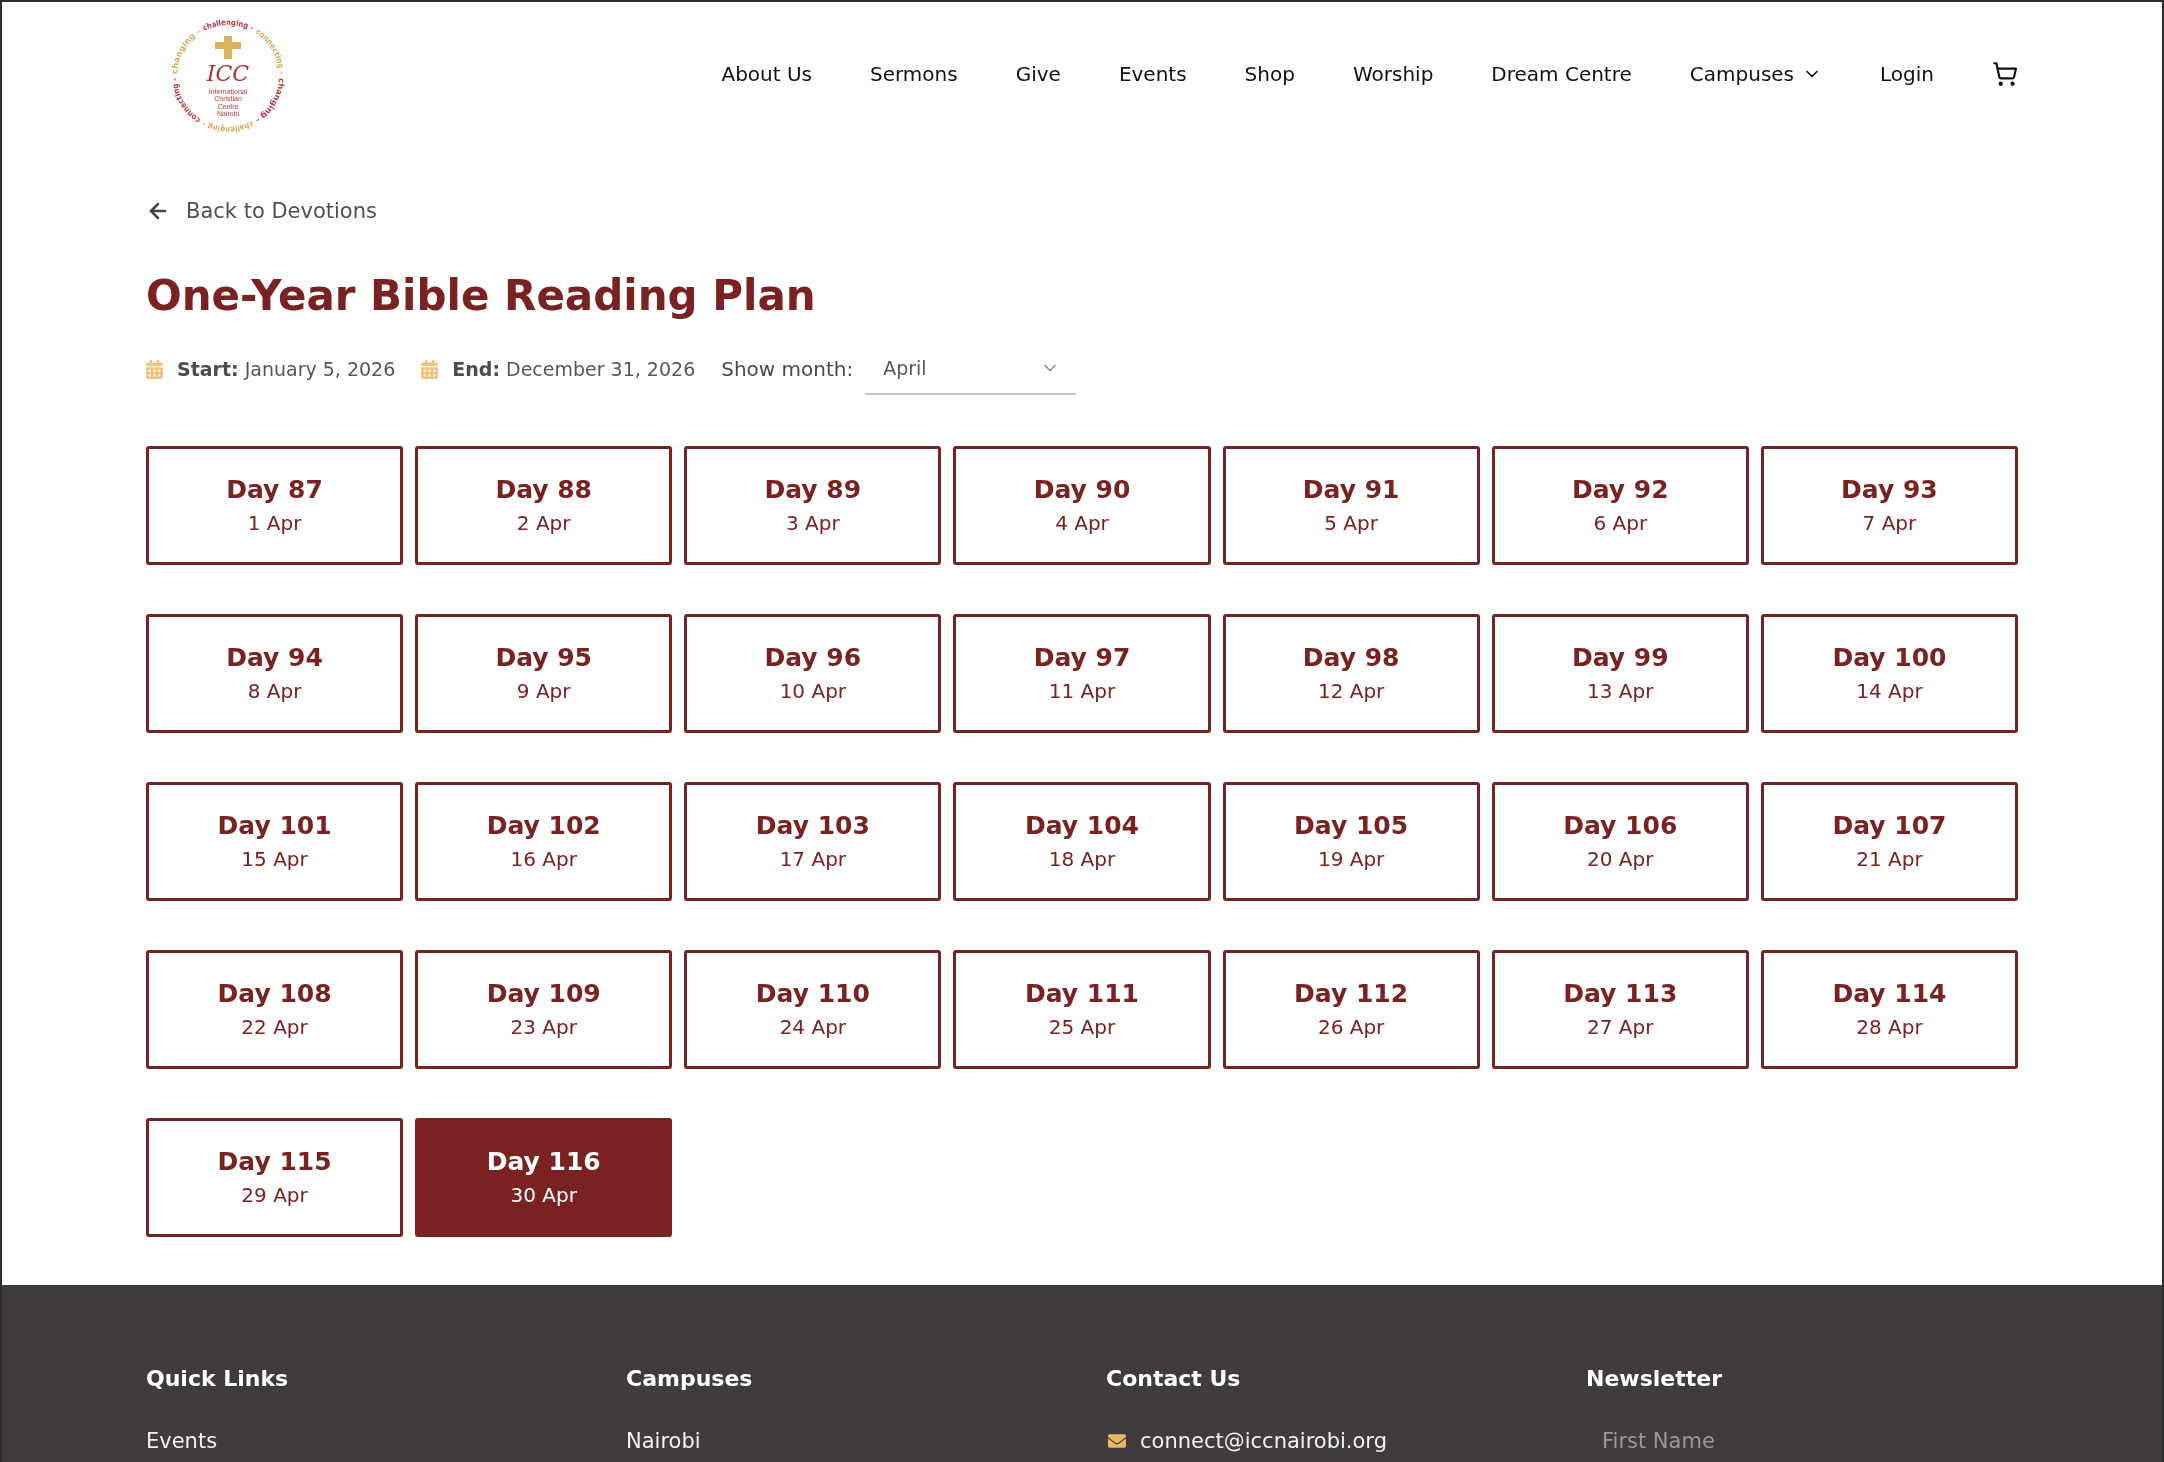 The height and width of the screenshot is (1462, 2164). I want to click on page-title: One-Year Bible Reading Plan, so click(481, 296).